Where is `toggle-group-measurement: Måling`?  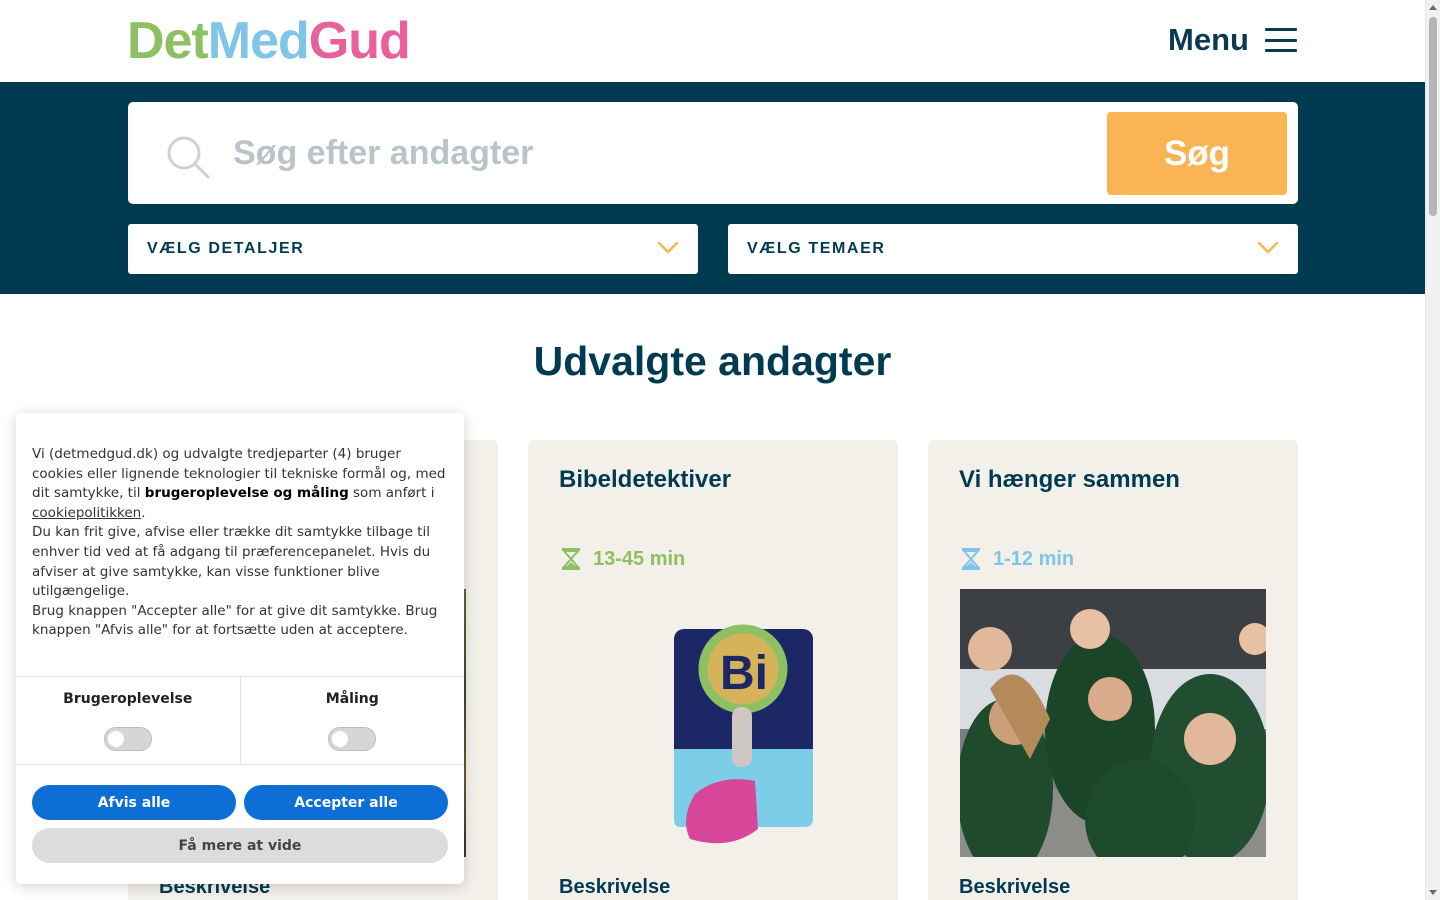 toggle-group-measurement: Måling is located at coordinates (352, 720).